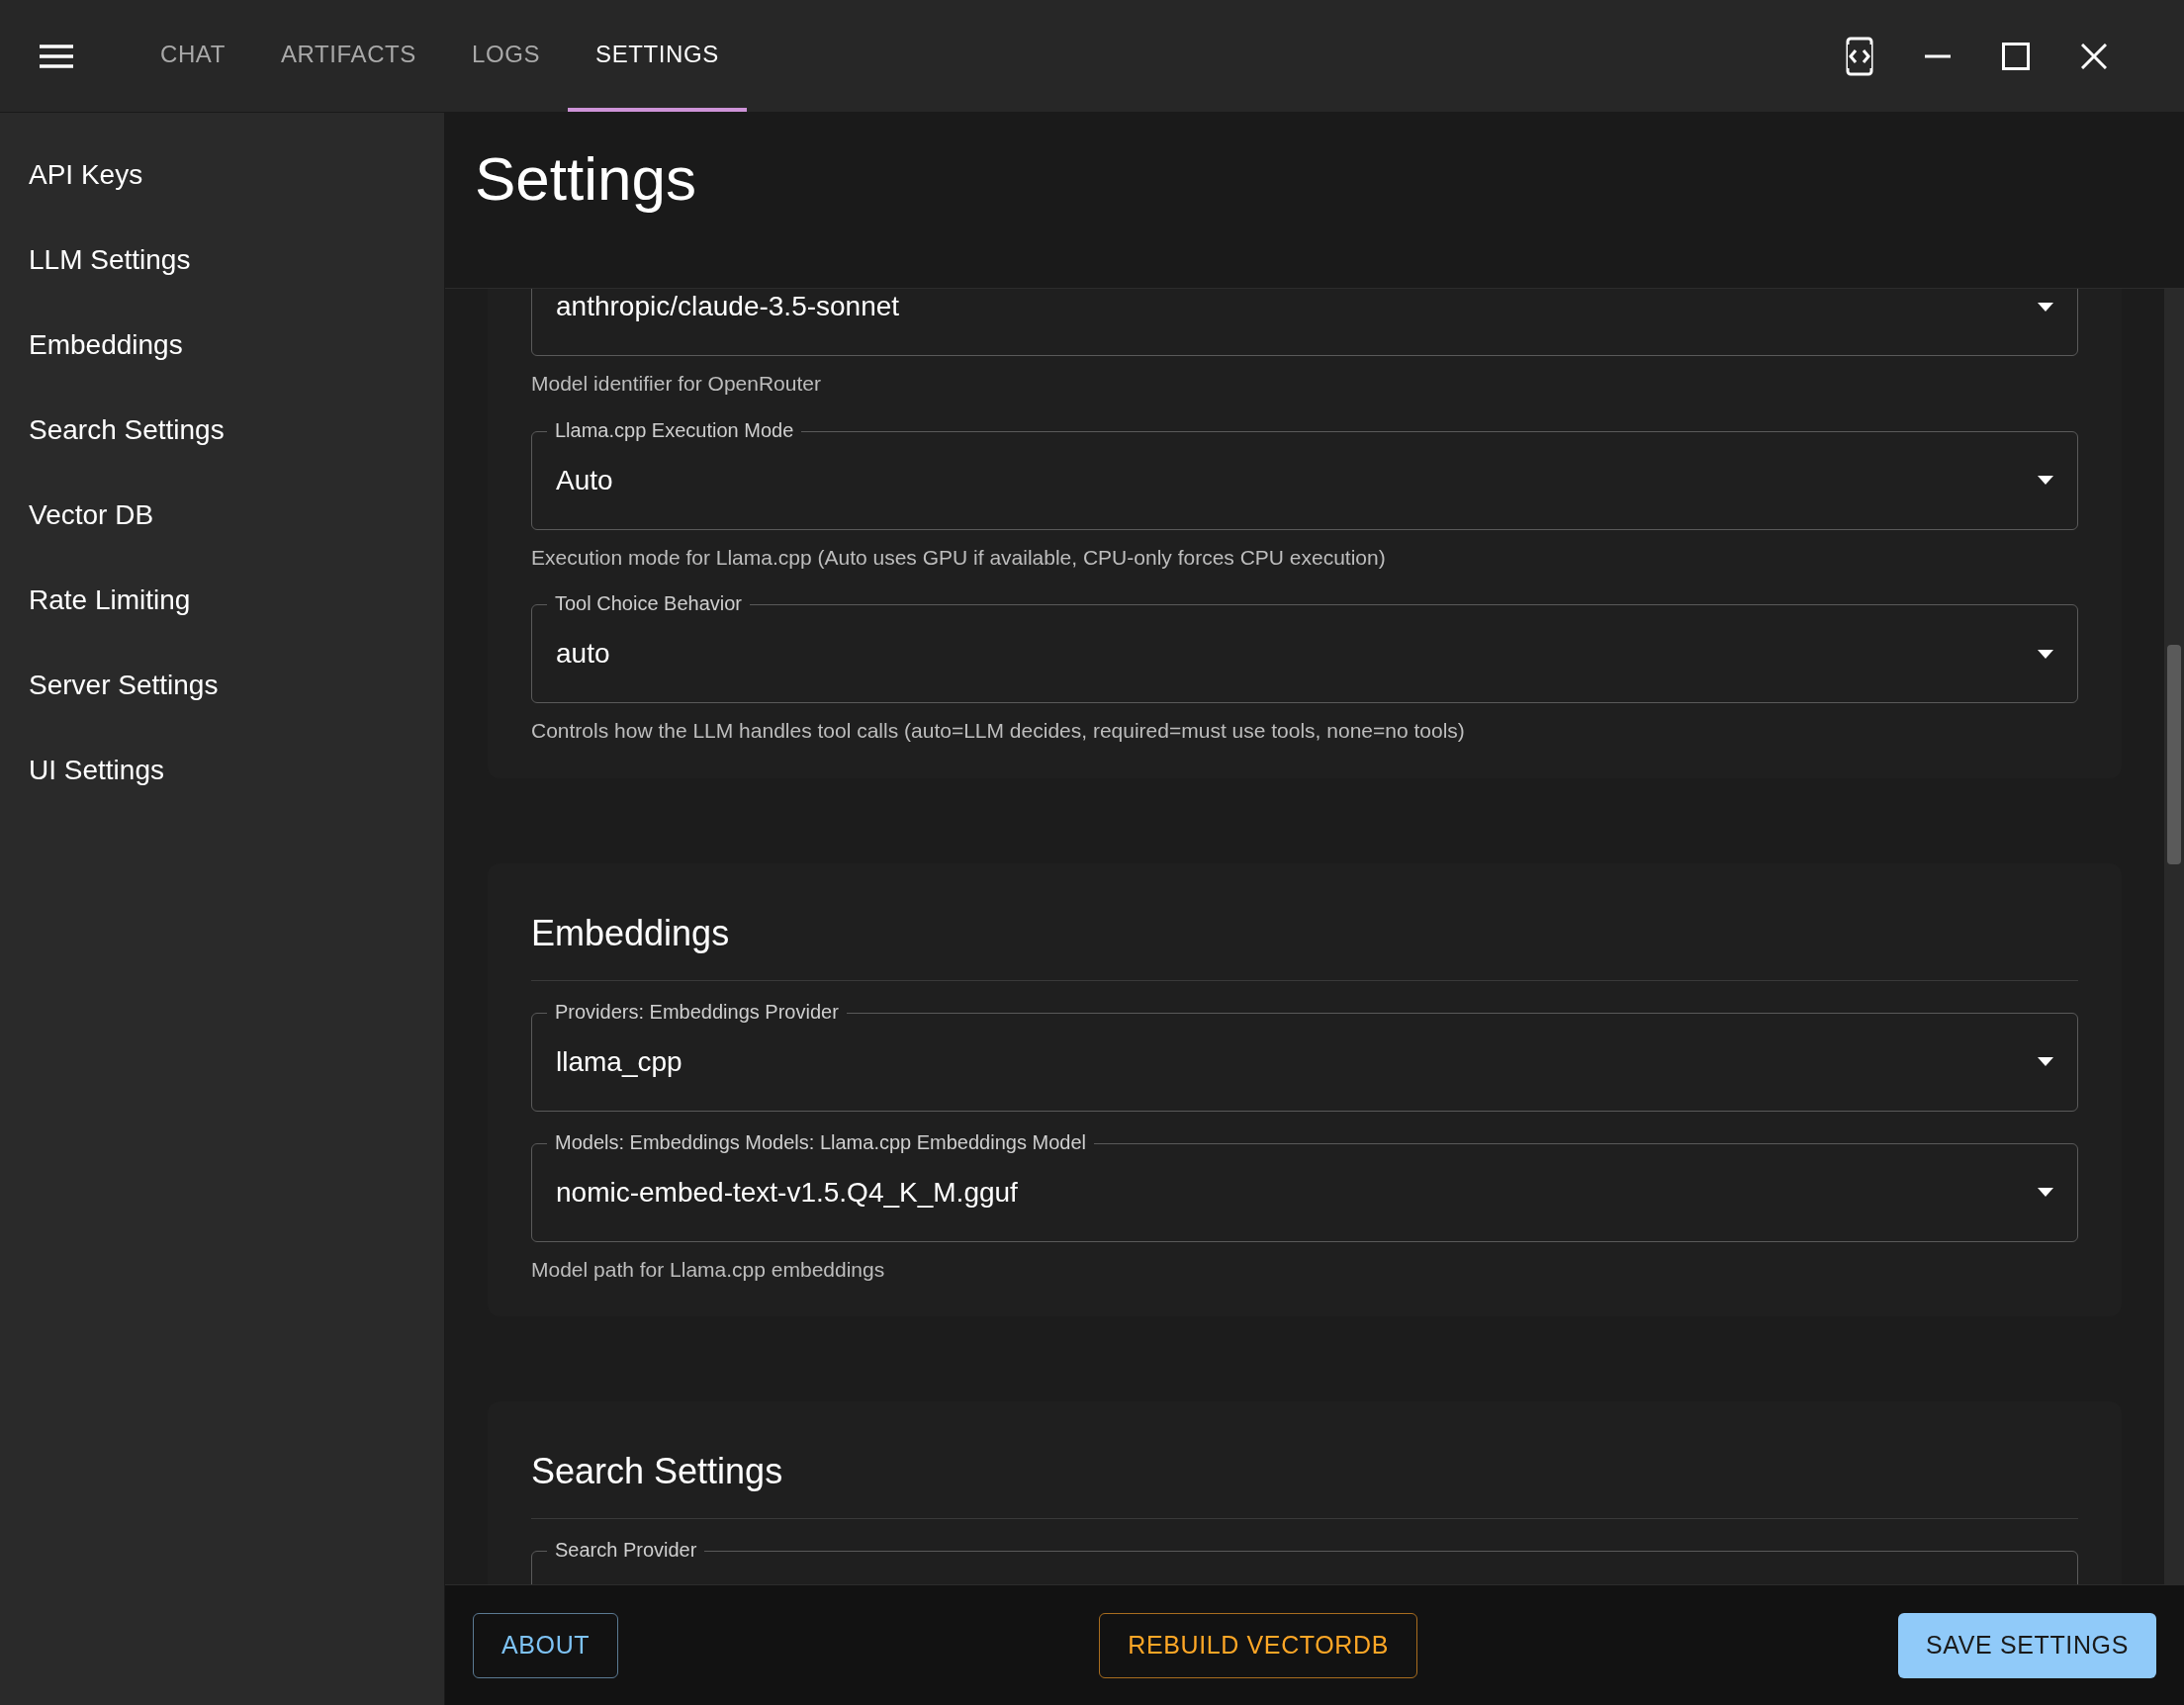  Describe the element at coordinates (1859, 56) in the screenshot. I see `device-code-icon` at that location.